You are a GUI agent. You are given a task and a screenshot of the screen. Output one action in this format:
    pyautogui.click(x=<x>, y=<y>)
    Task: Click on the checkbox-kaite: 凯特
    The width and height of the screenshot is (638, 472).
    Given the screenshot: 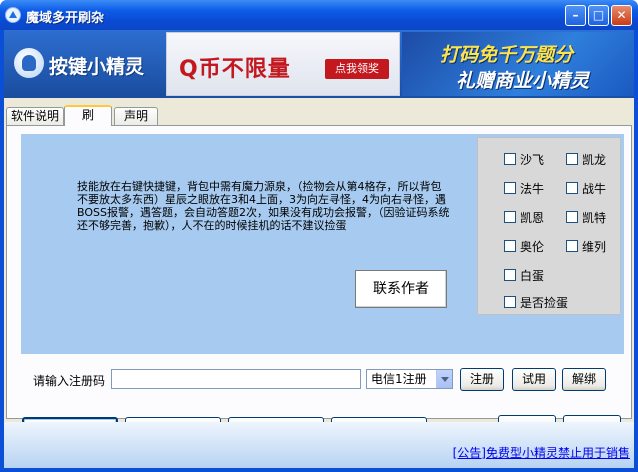 What is the action you would take?
    pyautogui.click(x=586, y=217)
    